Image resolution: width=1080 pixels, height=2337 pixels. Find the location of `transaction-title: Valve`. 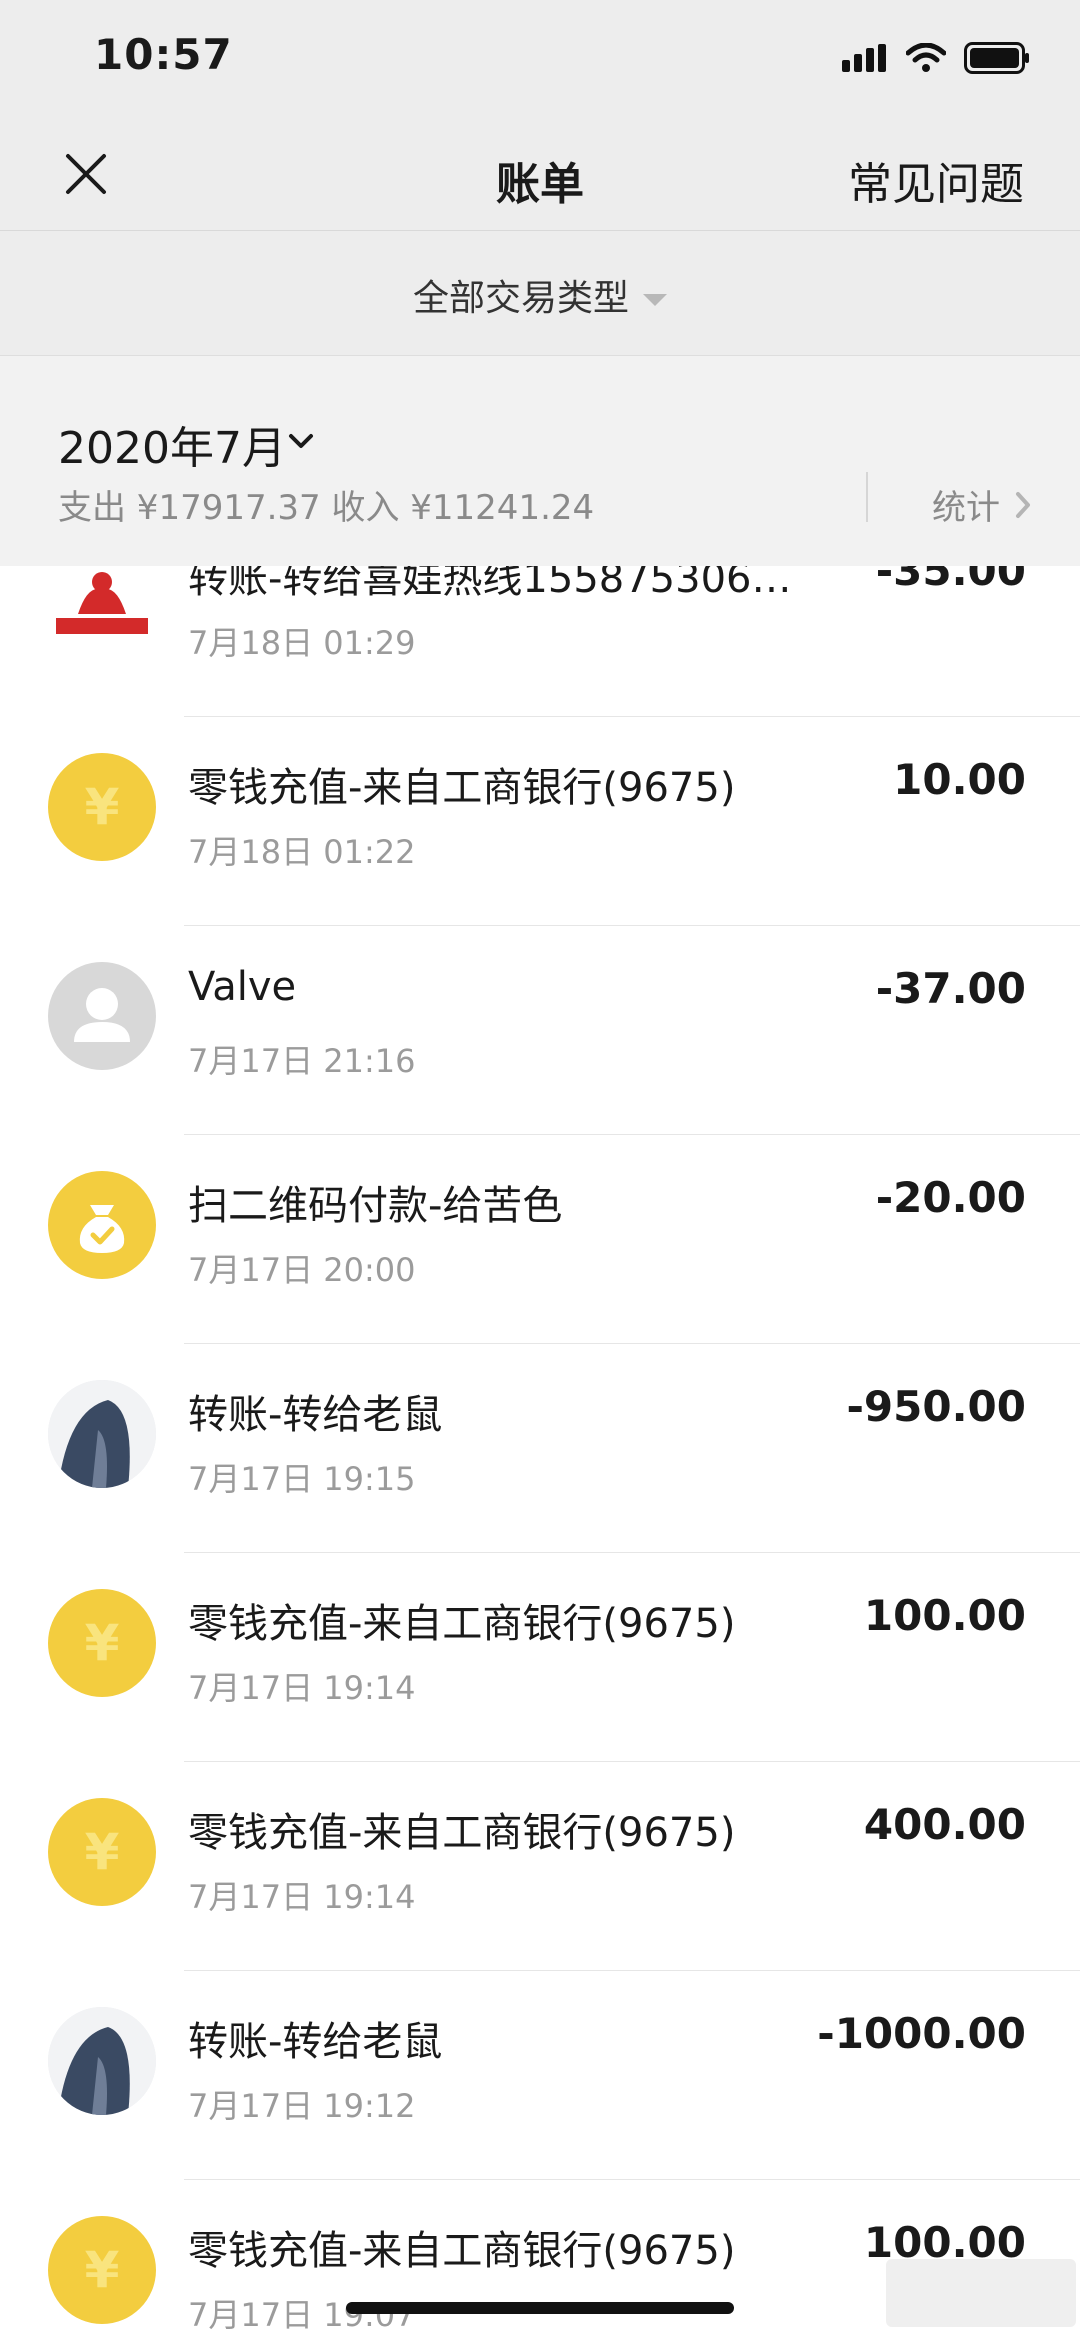

transaction-title: Valve is located at coordinates (242, 987).